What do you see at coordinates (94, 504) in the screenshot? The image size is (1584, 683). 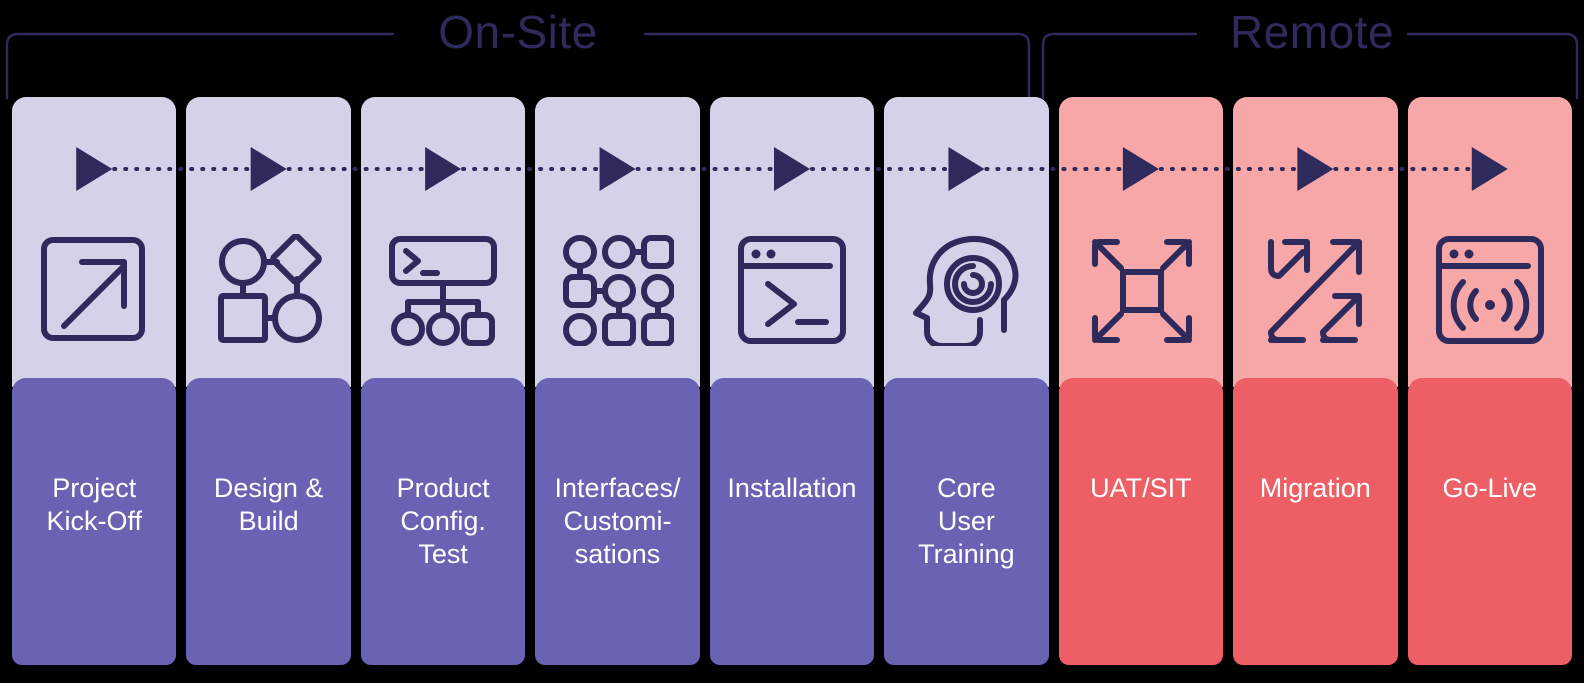 I see `step-label-project-kick-off: Project Kick-Off` at bounding box center [94, 504].